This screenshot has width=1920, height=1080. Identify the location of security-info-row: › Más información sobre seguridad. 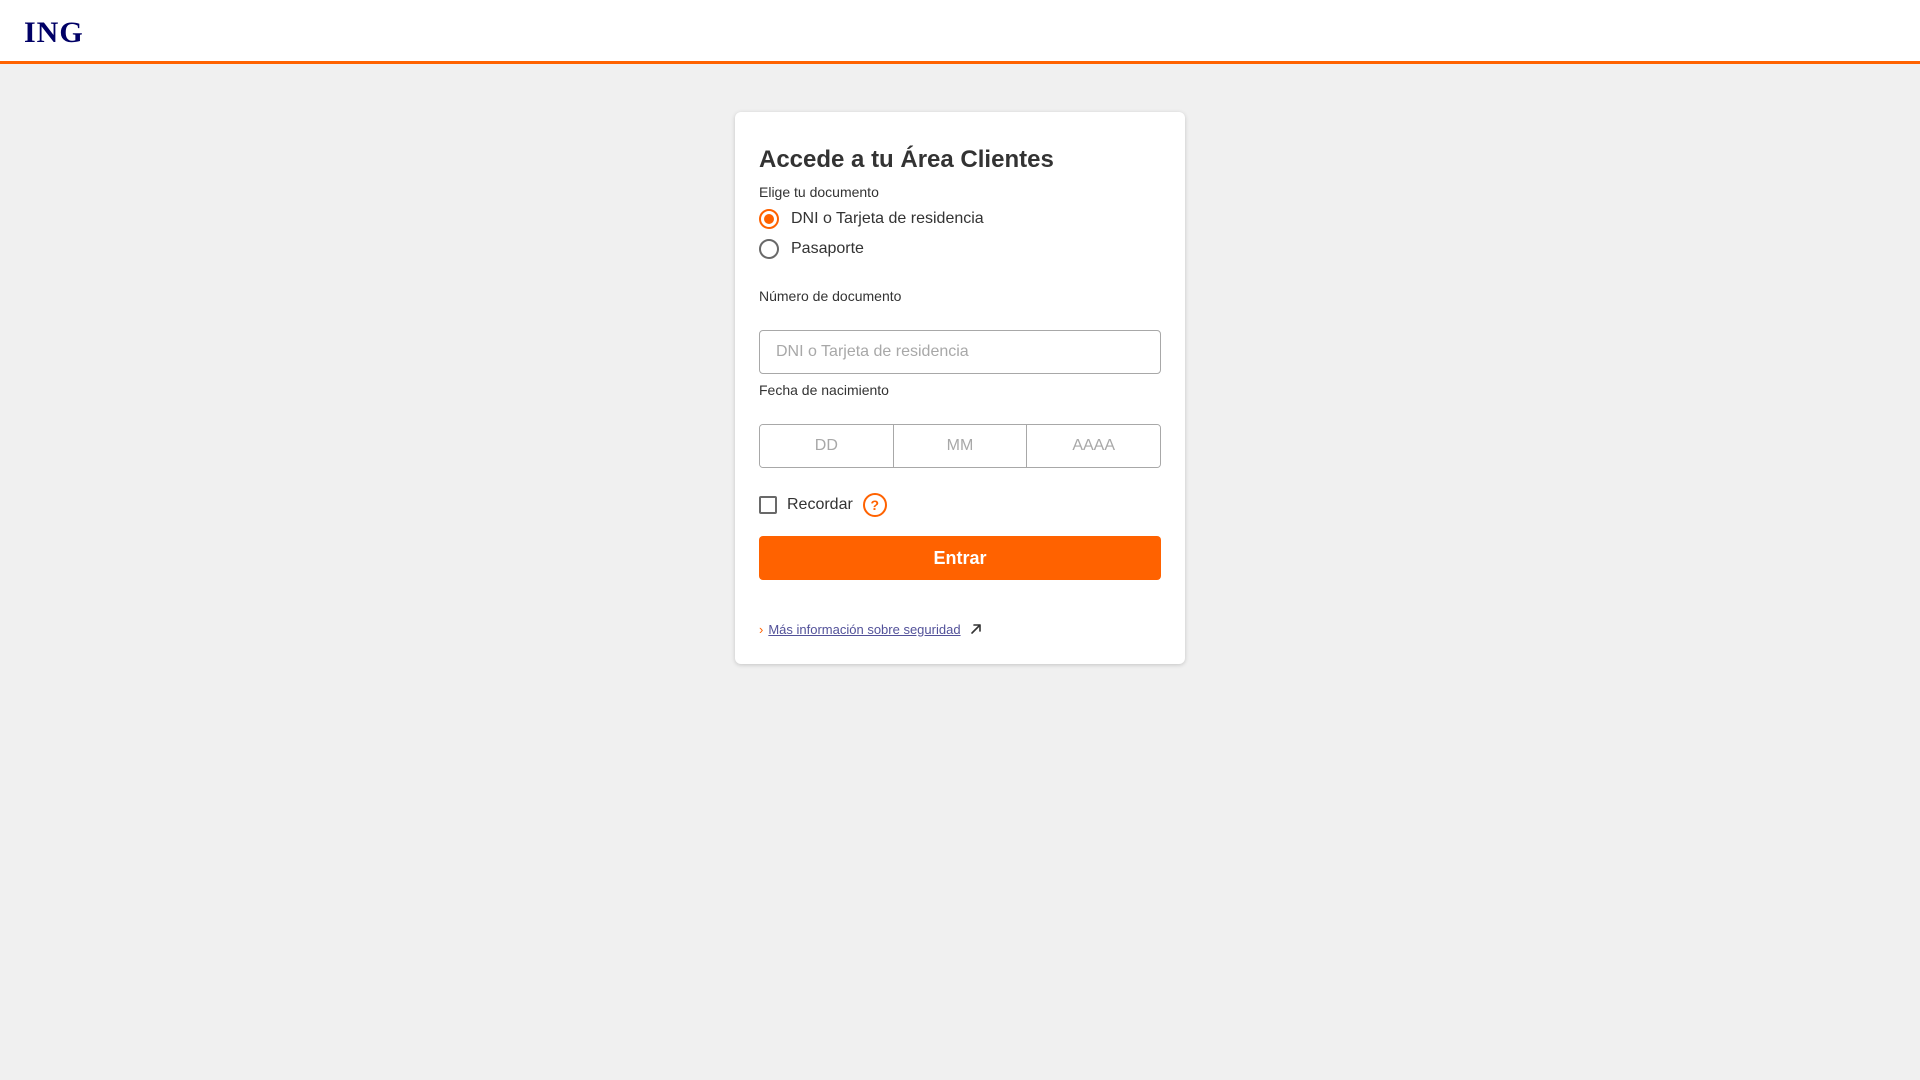
(871, 629).